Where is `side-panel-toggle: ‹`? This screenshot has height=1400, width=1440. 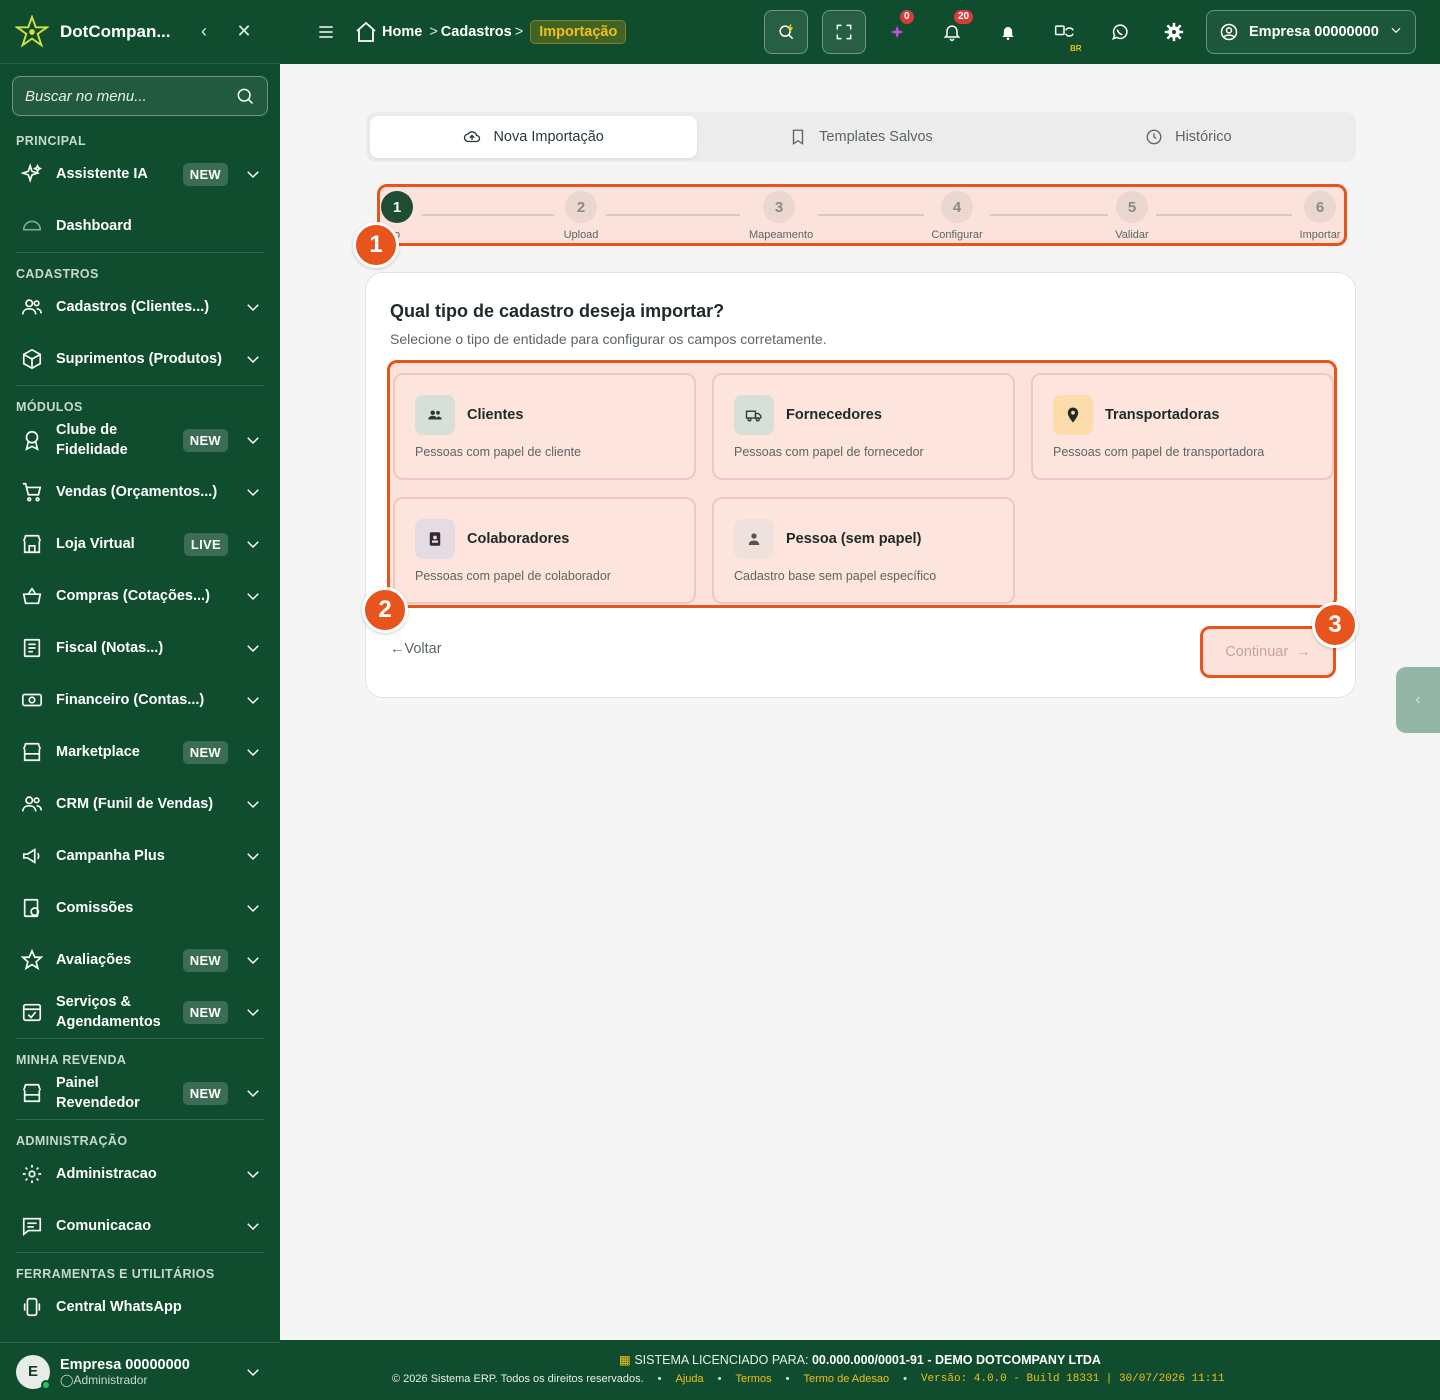 side-panel-toggle: ‹ is located at coordinates (1418, 700).